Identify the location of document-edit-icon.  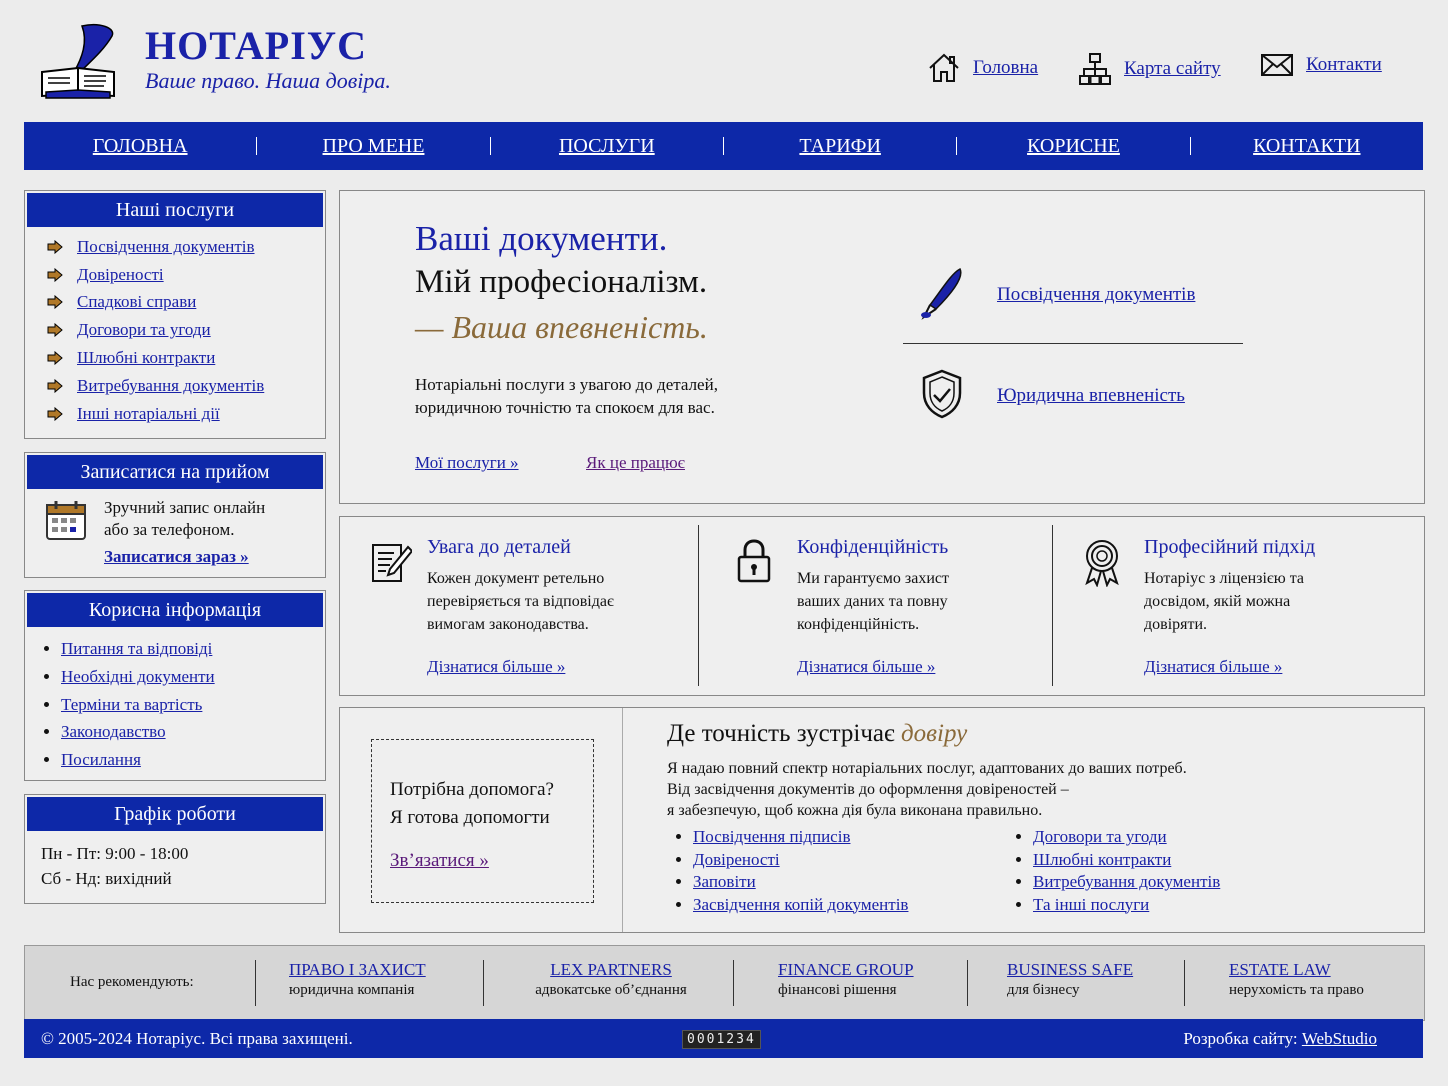
(392, 563).